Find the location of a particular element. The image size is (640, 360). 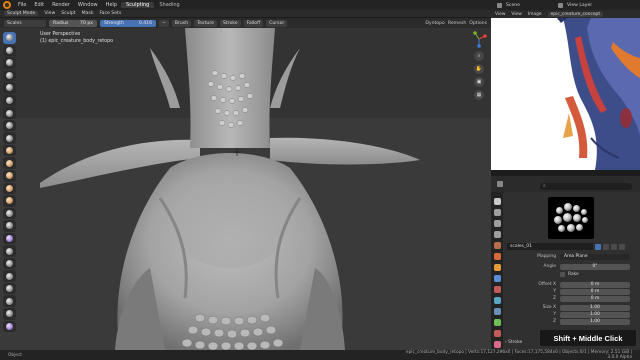

tool-layer is located at coordinates (9, 100).